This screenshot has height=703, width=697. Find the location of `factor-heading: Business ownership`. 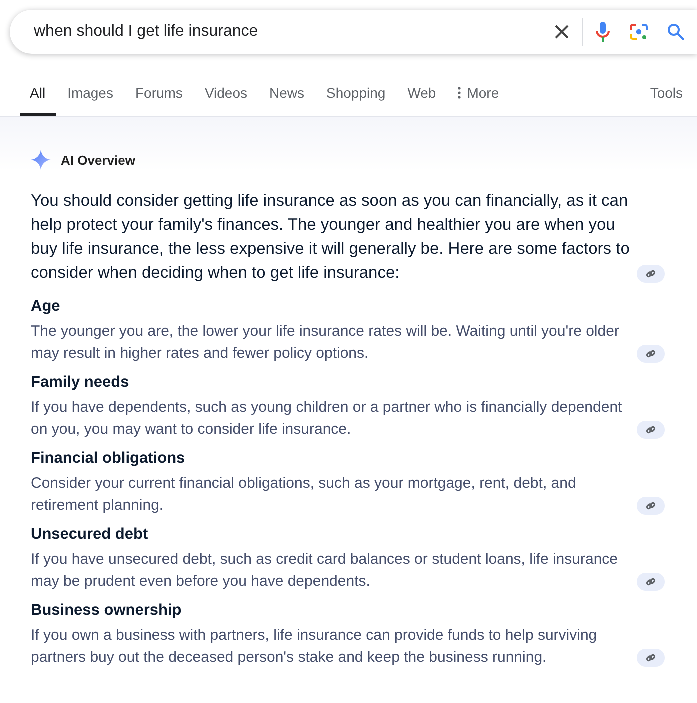

factor-heading: Business ownership is located at coordinates (107, 611).